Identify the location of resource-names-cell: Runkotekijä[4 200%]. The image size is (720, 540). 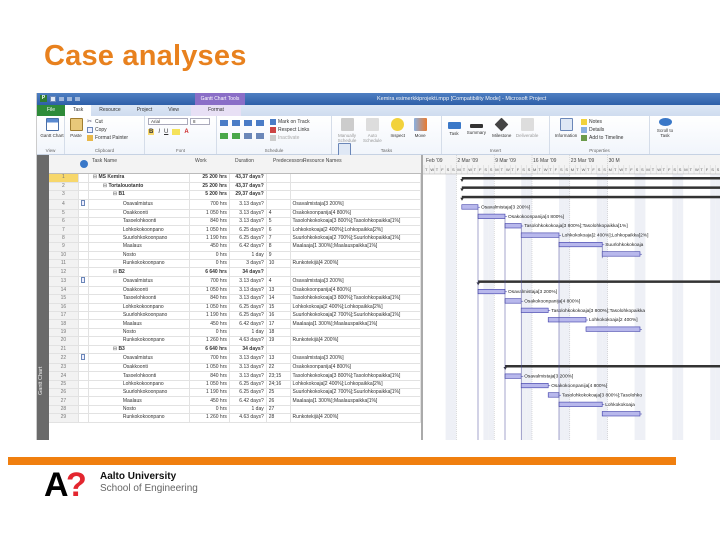
(356, 341).